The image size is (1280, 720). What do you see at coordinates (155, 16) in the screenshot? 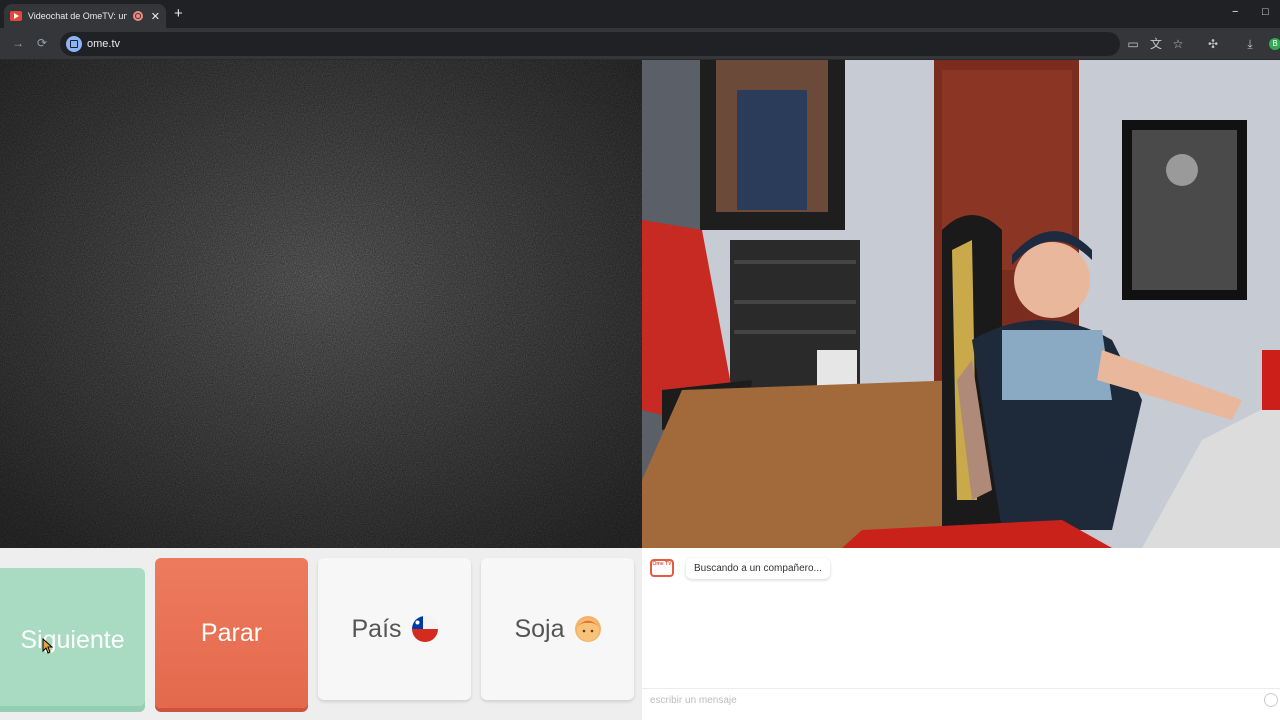
I see `tab-close-button: ✕` at bounding box center [155, 16].